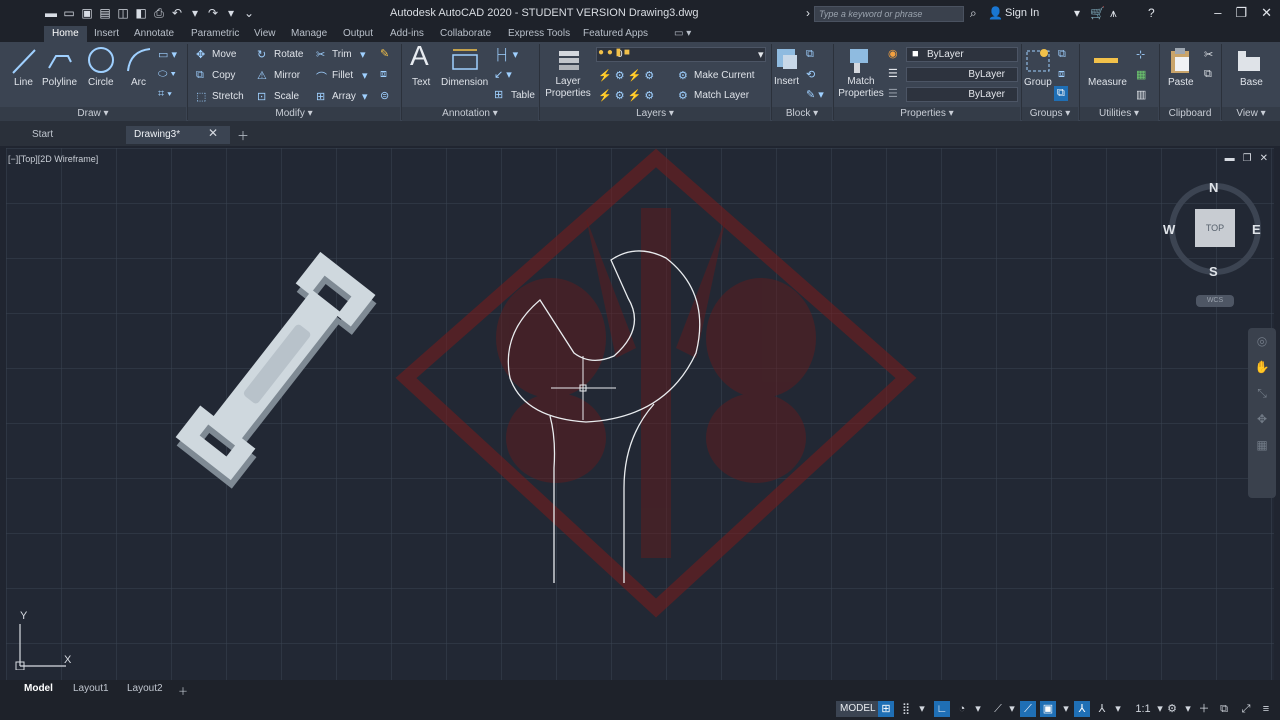 This screenshot has height=720, width=1280. I want to click on ungroup-icon: ⧉, so click(1062, 54).